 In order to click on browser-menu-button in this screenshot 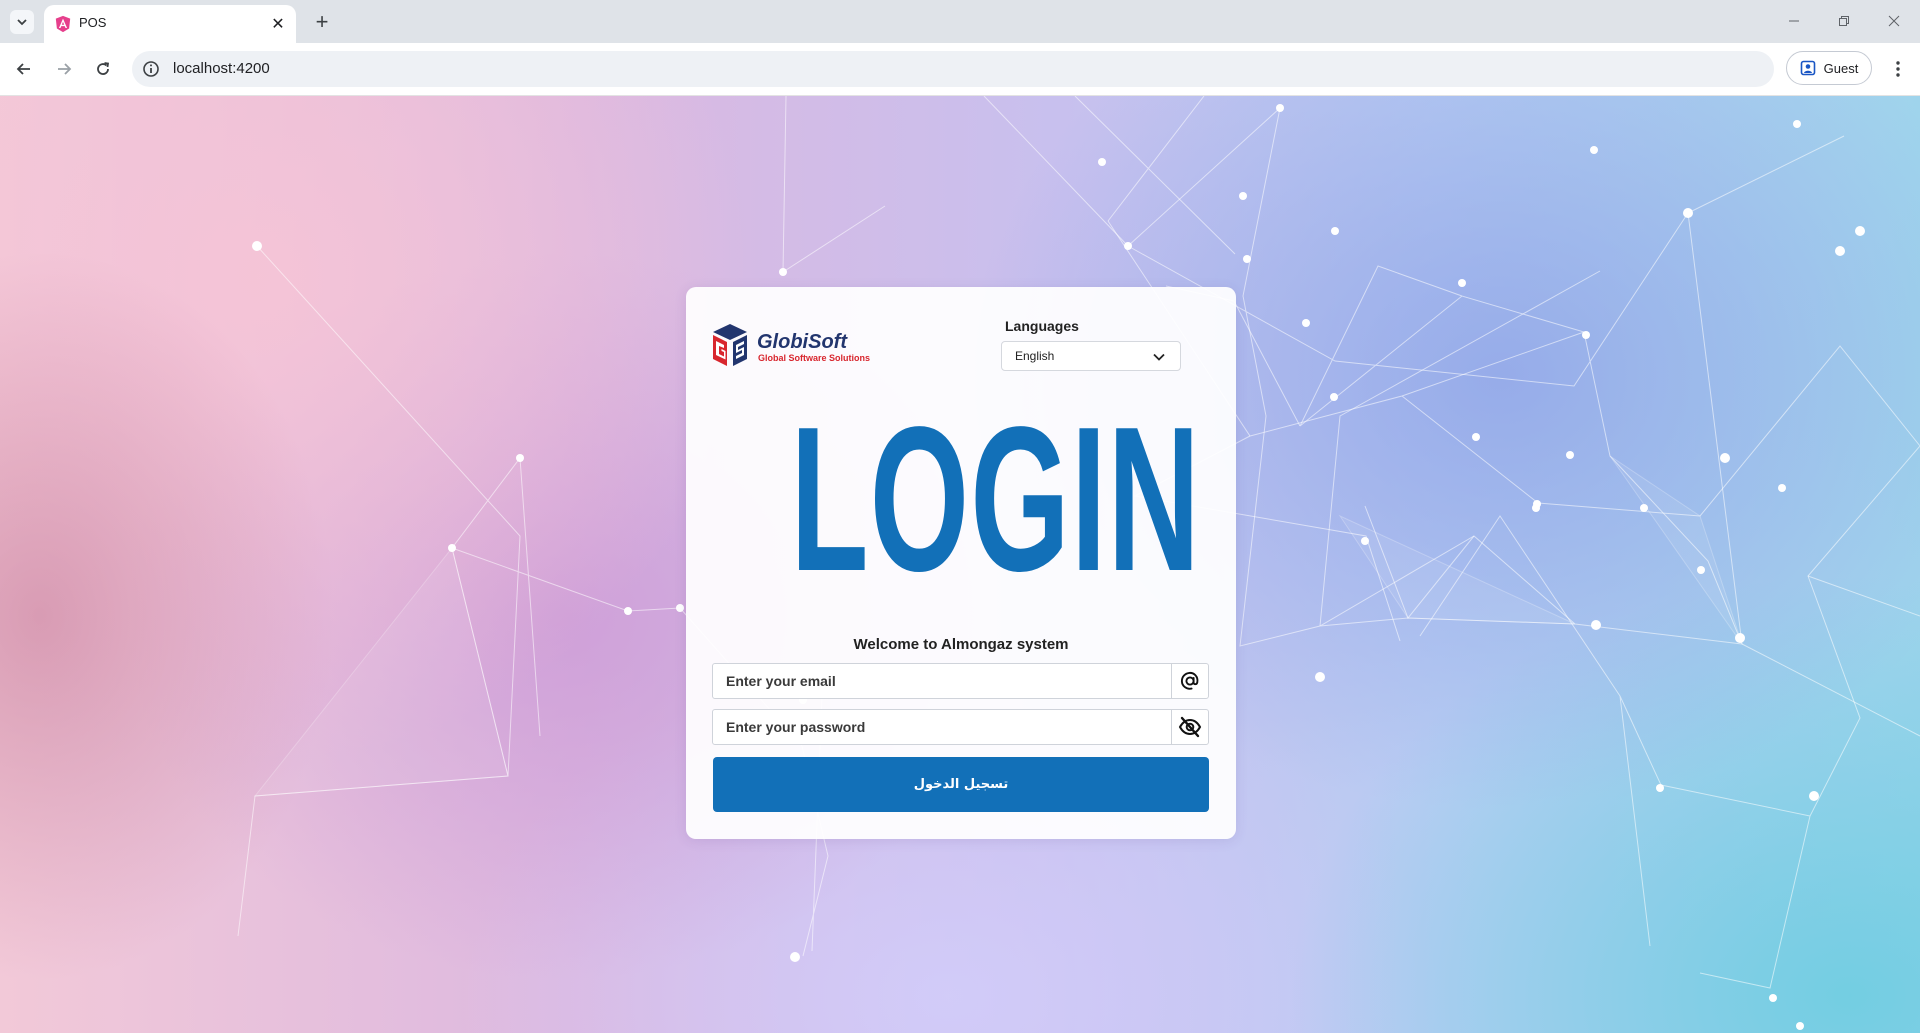, I will do `click(1898, 69)`.